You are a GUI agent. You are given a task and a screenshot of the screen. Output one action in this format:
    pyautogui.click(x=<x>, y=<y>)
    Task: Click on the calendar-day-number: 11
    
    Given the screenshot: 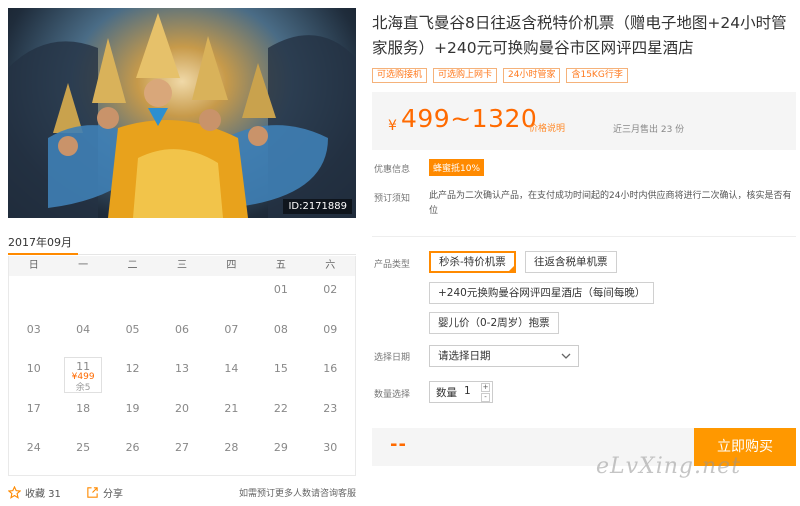 What is the action you would take?
    pyautogui.click(x=83, y=366)
    